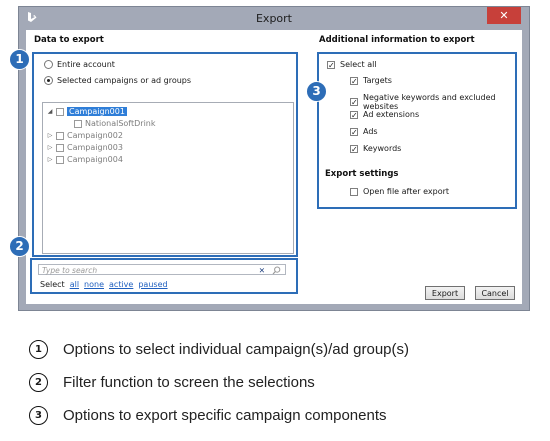  What do you see at coordinates (391, 114) in the screenshot?
I see `option-label: Ad extensions` at bounding box center [391, 114].